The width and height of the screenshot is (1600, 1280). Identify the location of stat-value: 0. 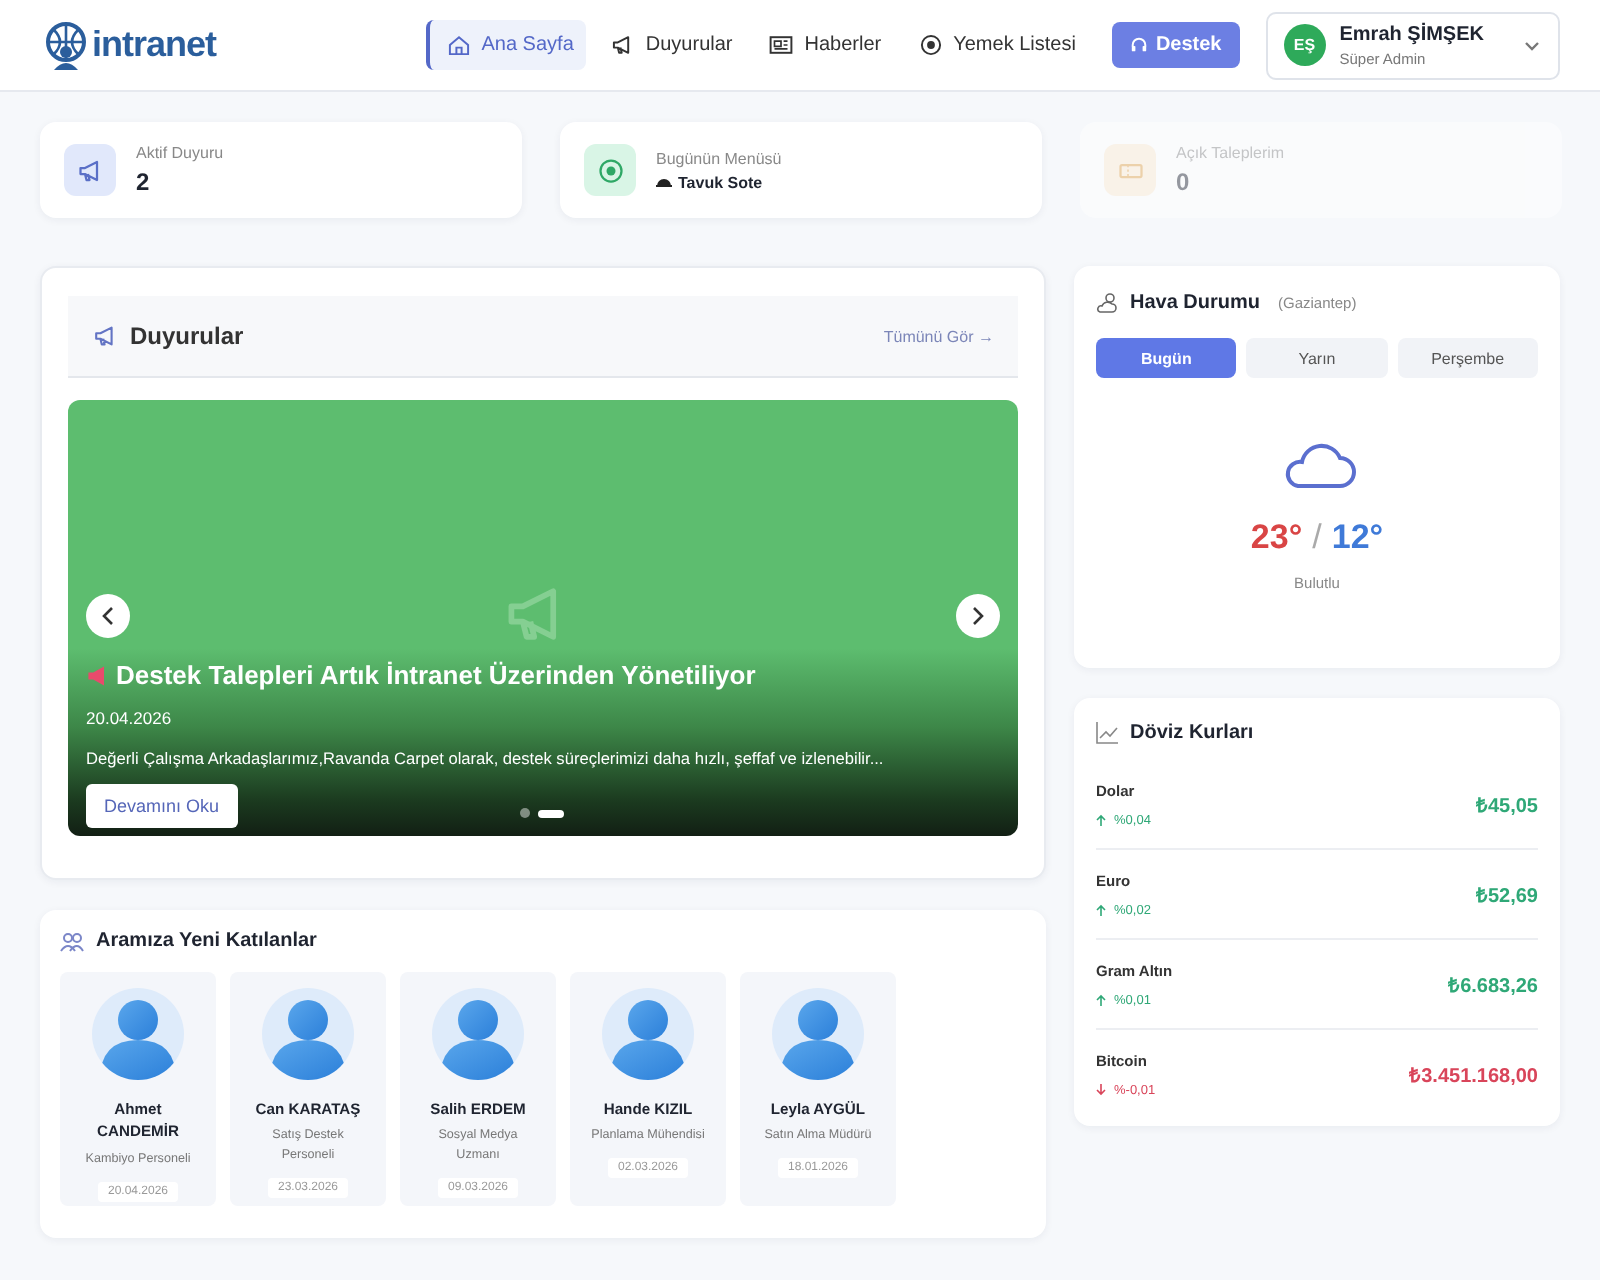
(1183, 182).